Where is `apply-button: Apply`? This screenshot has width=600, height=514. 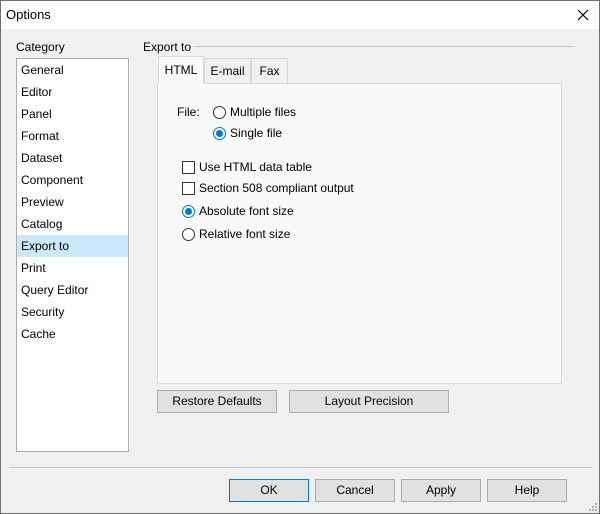 apply-button: Apply is located at coordinates (441, 490).